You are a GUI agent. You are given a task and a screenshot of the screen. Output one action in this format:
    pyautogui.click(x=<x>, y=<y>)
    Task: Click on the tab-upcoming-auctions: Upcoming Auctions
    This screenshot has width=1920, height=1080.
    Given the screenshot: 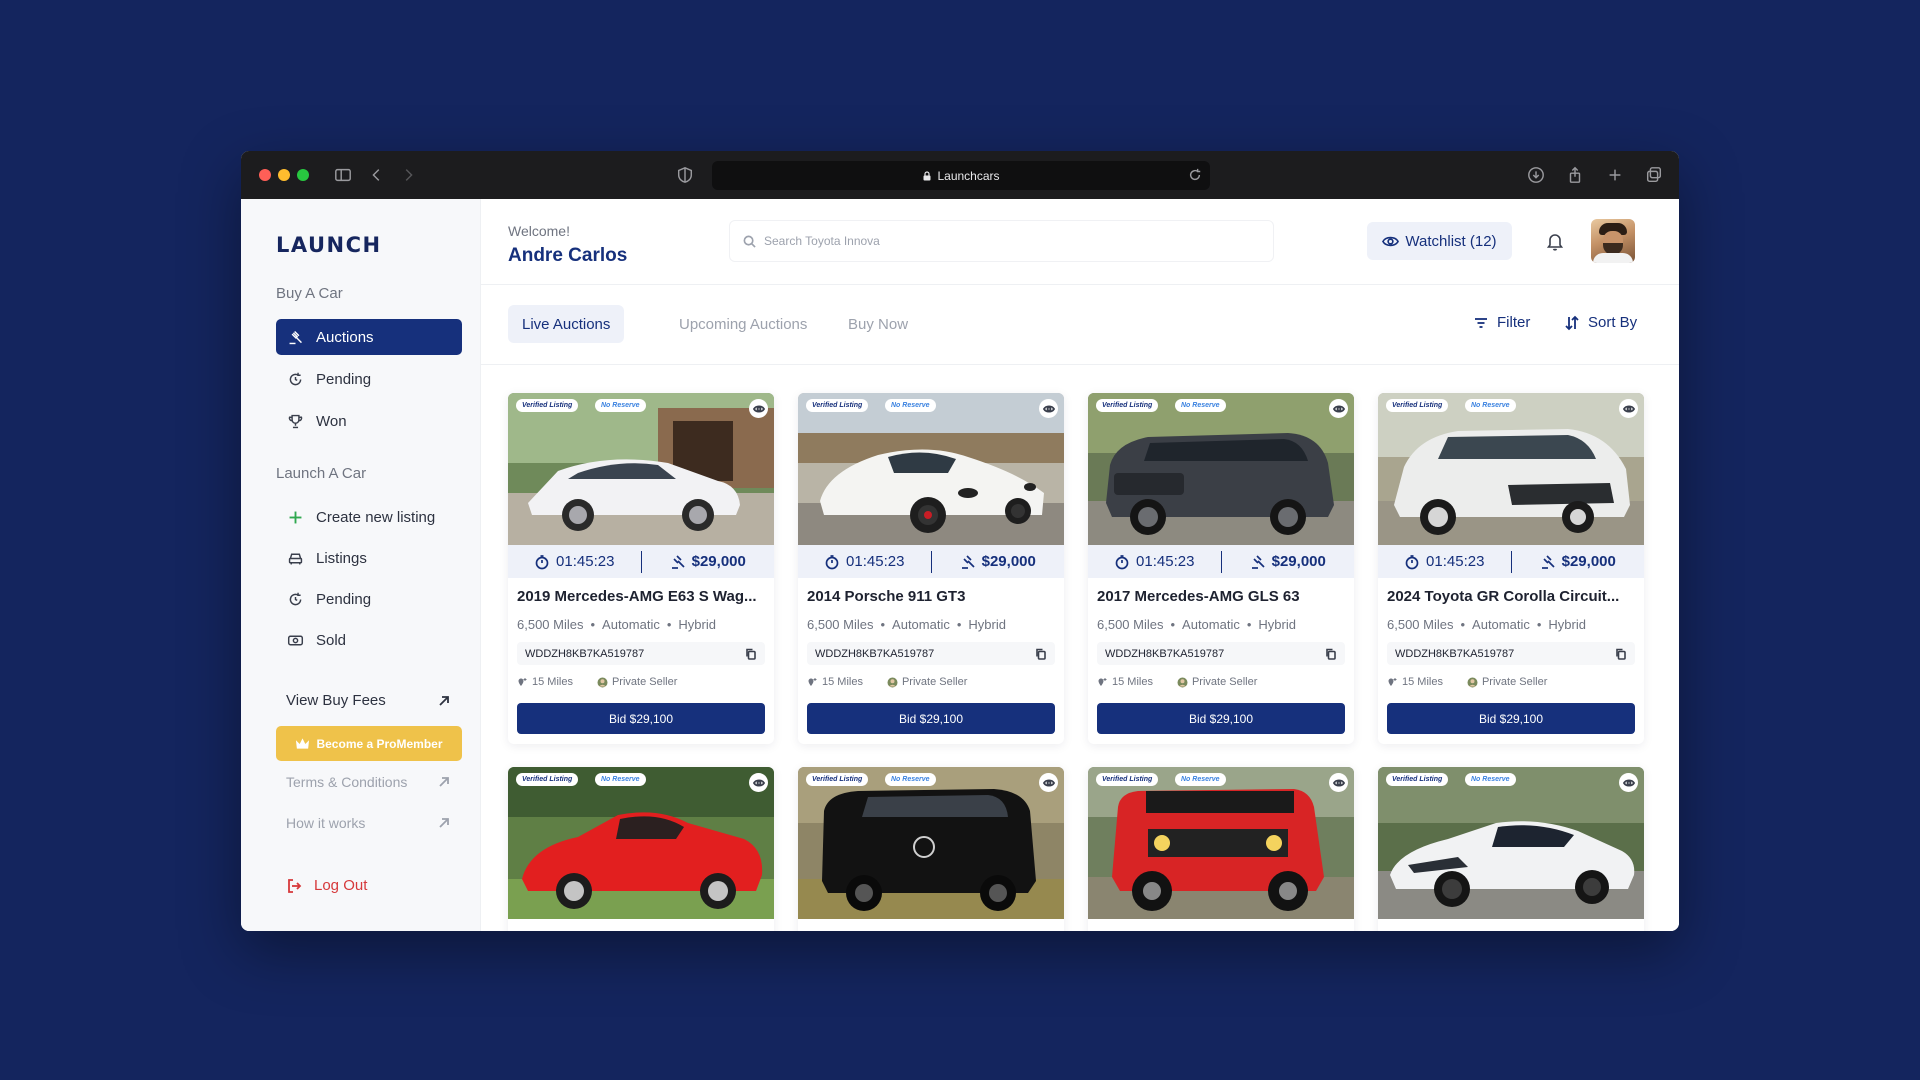 What is the action you would take?
    pyautogui.click(x=743, y=324)
    